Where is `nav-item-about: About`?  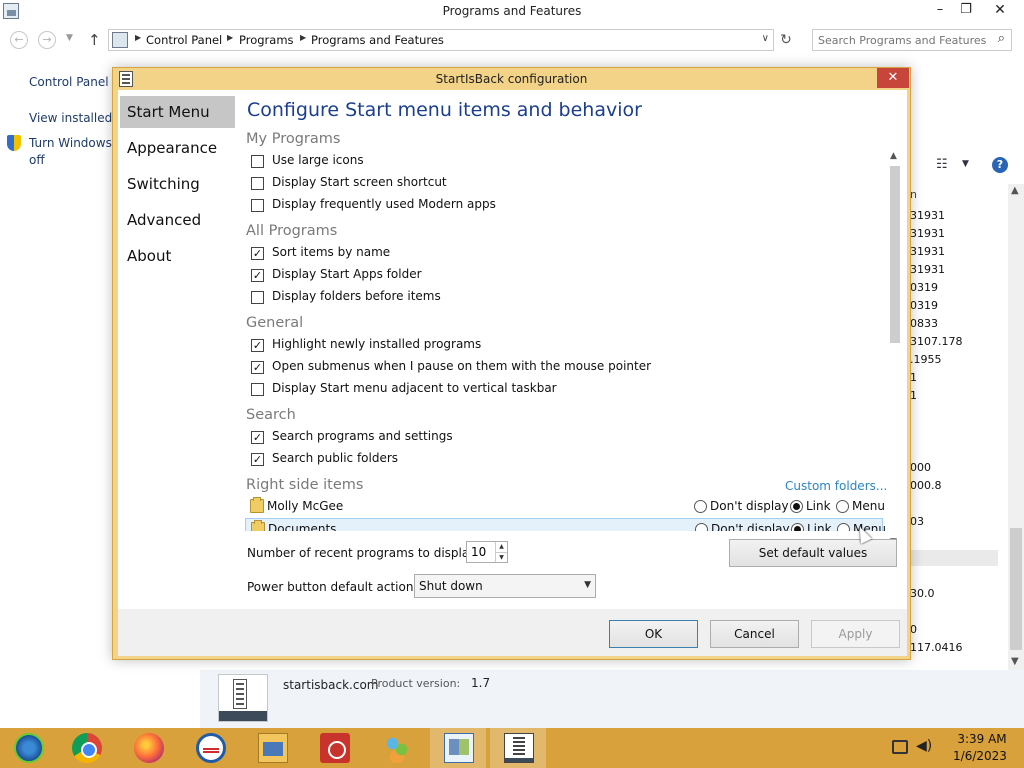
nav-item-about: About is located at coordinates (177, 256).